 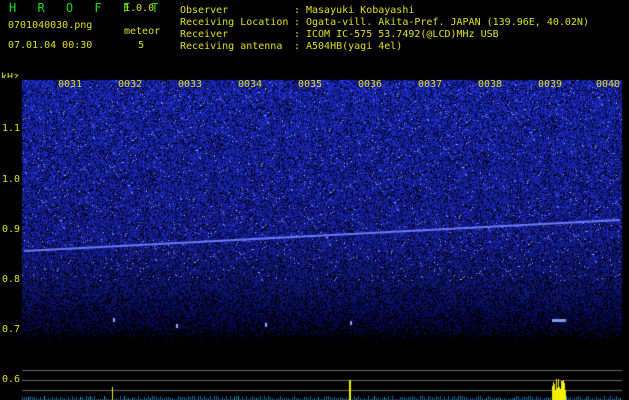 What do you see at coordinates (50, 45) in the screenshot?
I see `file-datetime: 07.01.04 00:30` at bounding box center [50, 45].